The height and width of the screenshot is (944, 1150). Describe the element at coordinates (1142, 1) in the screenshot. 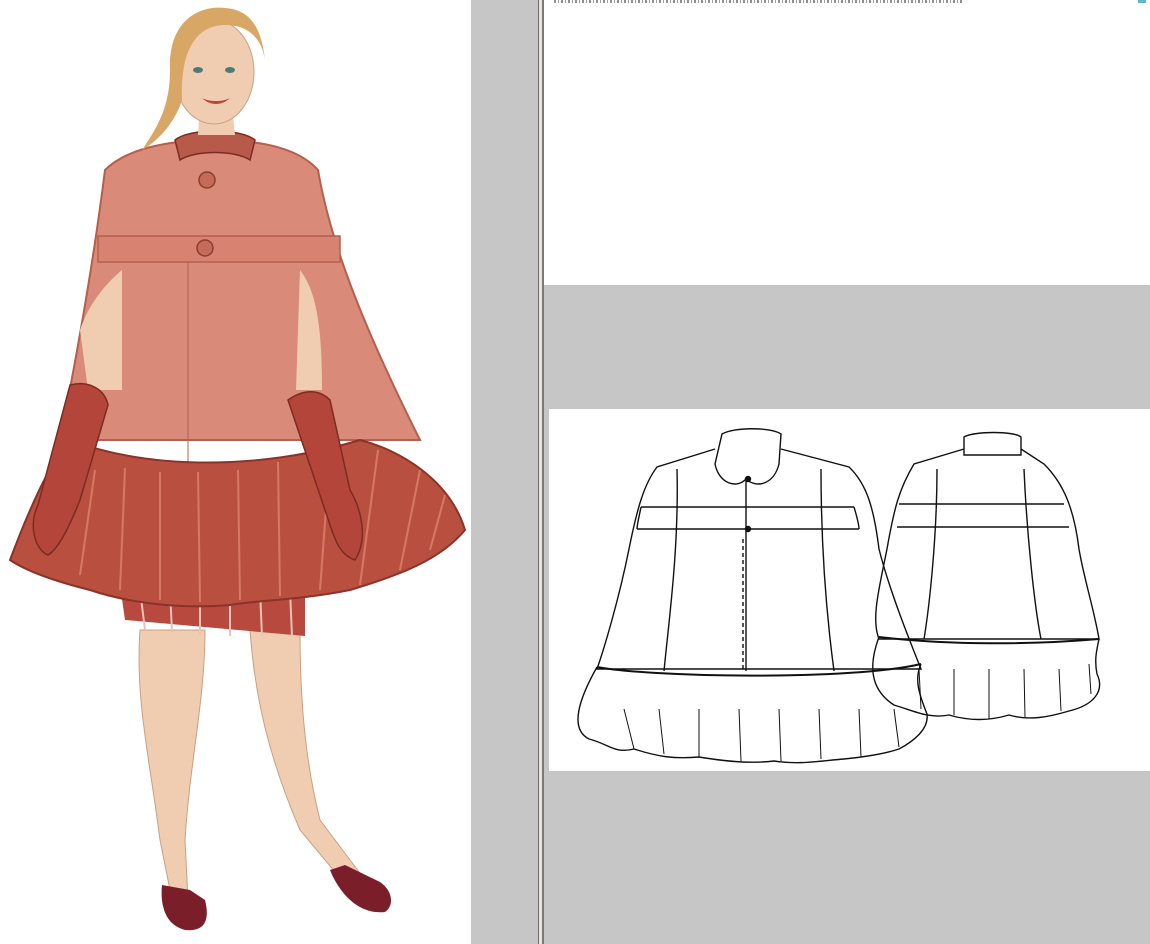

I see `corner-indicator` at that location.